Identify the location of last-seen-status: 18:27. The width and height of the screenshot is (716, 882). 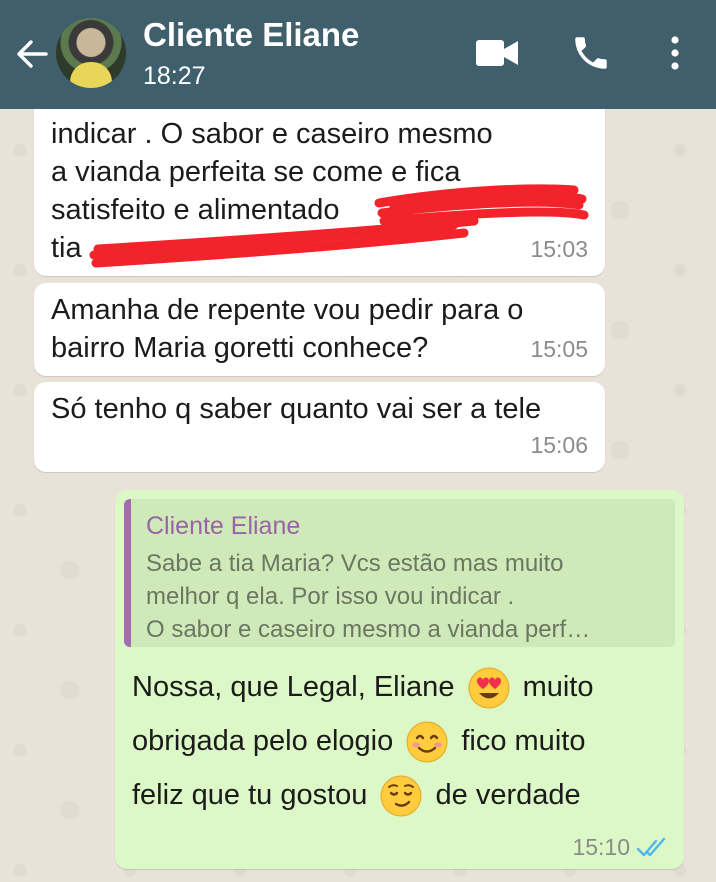
(174, 76).